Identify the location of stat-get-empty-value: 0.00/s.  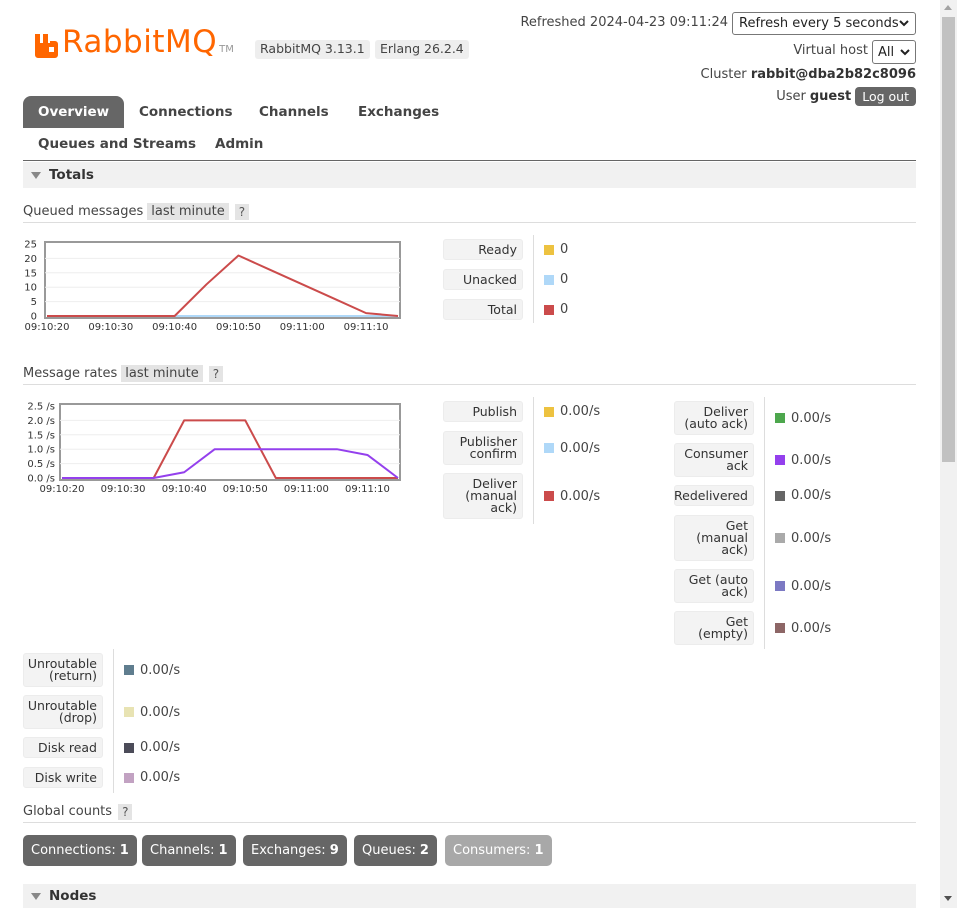
(803, 628).